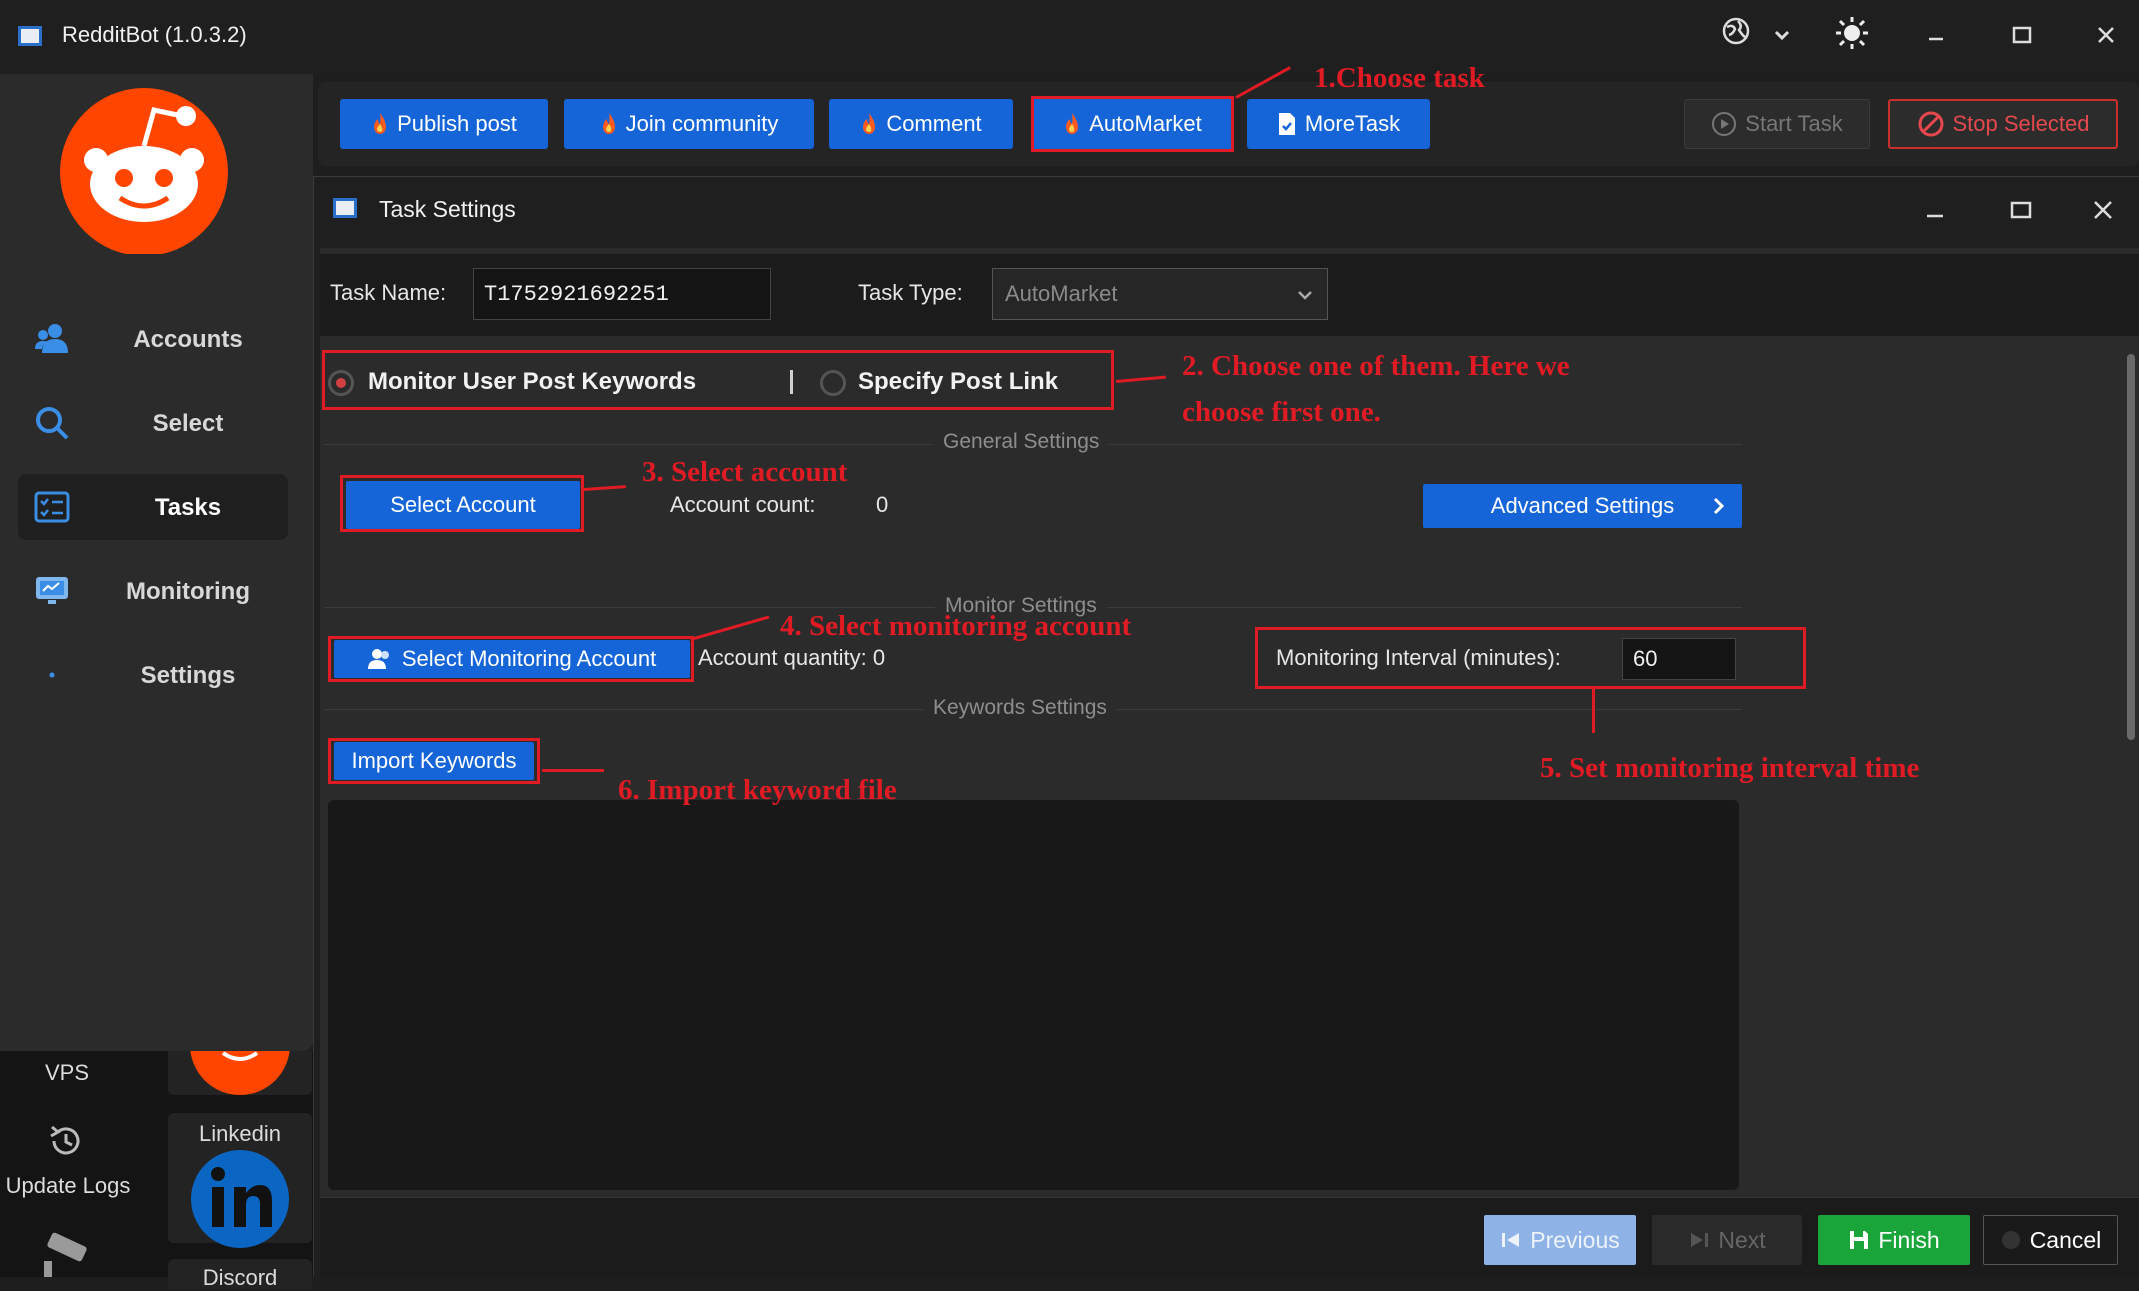  What do you see at coordinates (156, 1170) in the screenshot?
I see `lower-dock: VPS Update Logs Linkedin Discord` at bounding box center [156, 1170].